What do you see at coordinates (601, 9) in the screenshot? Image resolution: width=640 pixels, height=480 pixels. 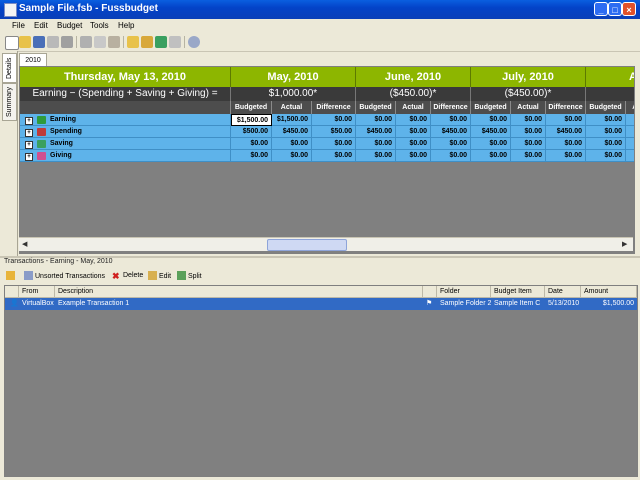 I see `minimize-button: _` at bounding box center [601, 9].